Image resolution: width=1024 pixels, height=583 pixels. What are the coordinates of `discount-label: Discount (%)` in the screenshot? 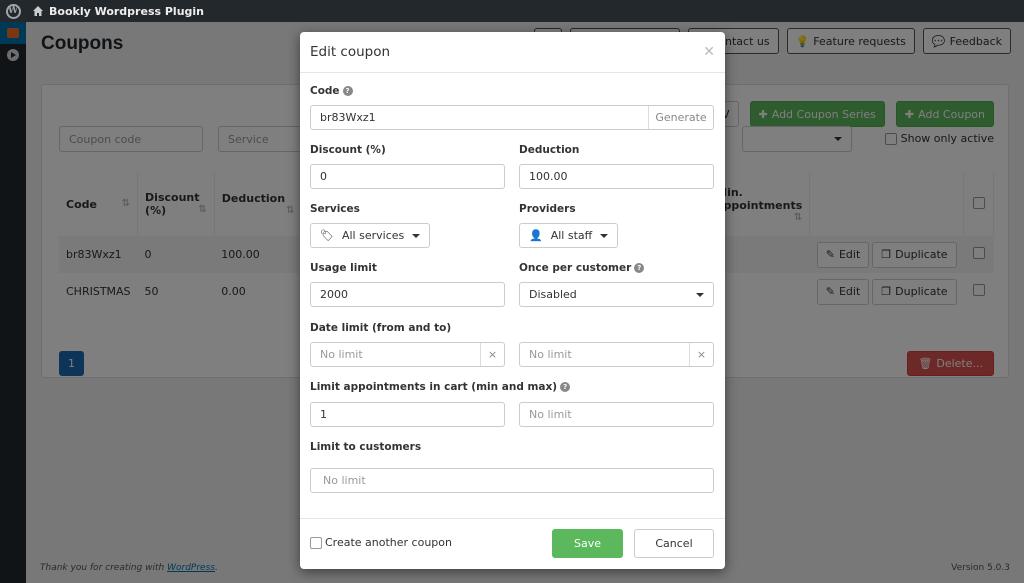 It's located at (348, 150).